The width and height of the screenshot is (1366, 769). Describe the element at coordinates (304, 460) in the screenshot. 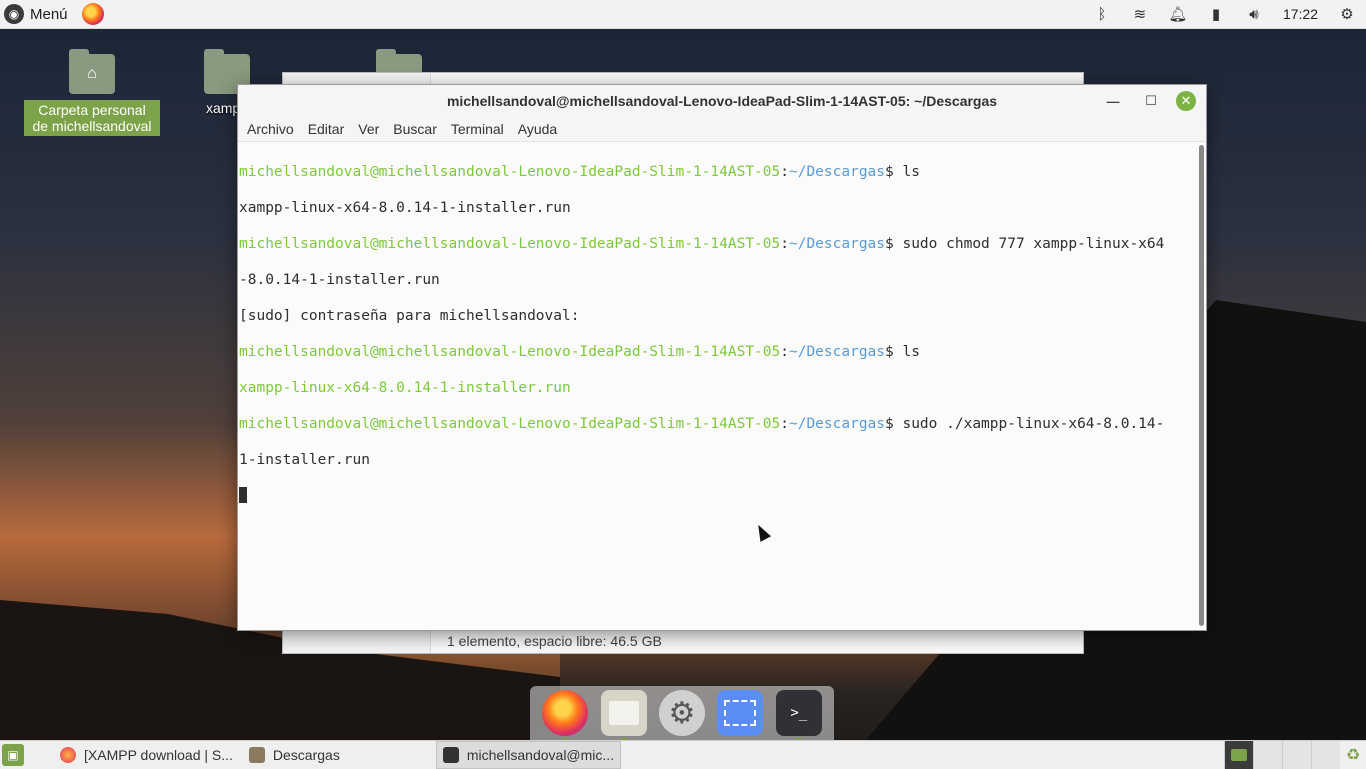

I see `terminal-line: 1-installer.run` at that location.